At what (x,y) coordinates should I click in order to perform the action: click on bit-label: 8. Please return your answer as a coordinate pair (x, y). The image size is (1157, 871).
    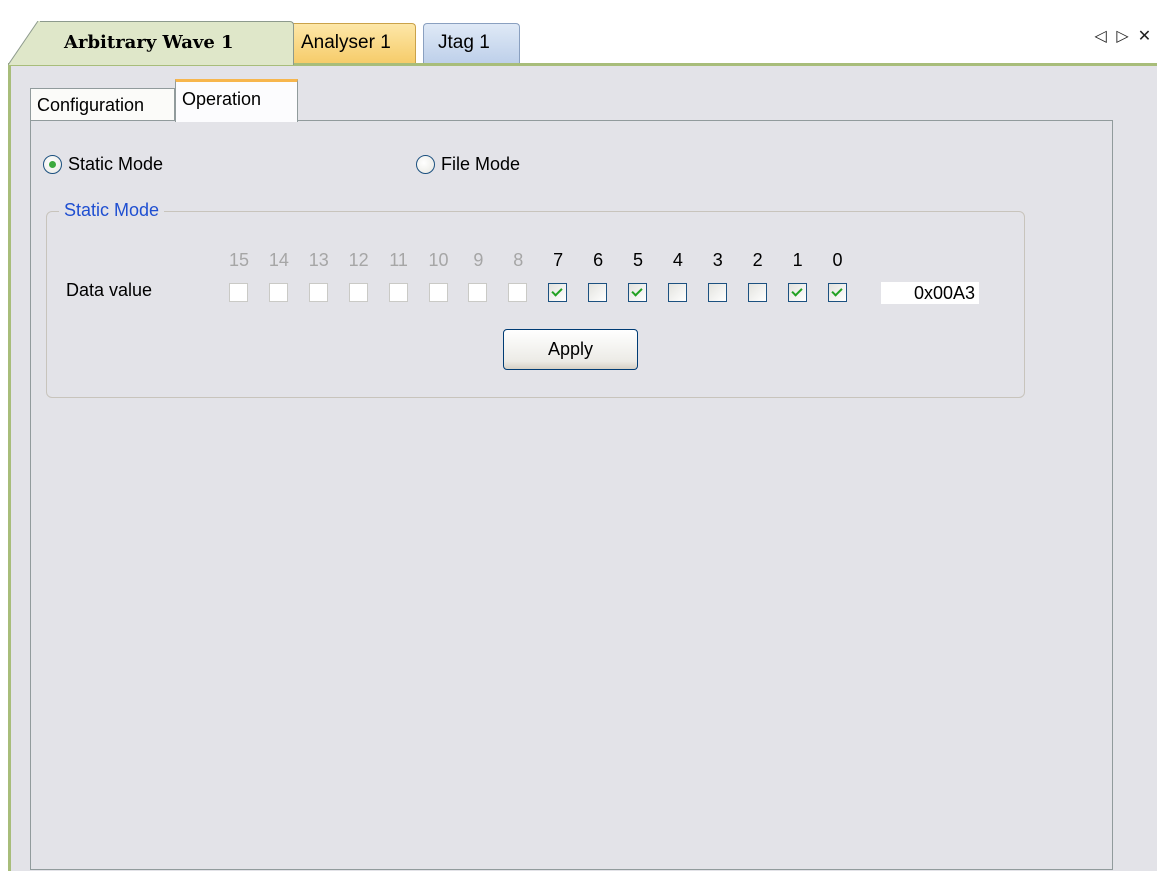
    Looking at the image, I should click on (518, 260).